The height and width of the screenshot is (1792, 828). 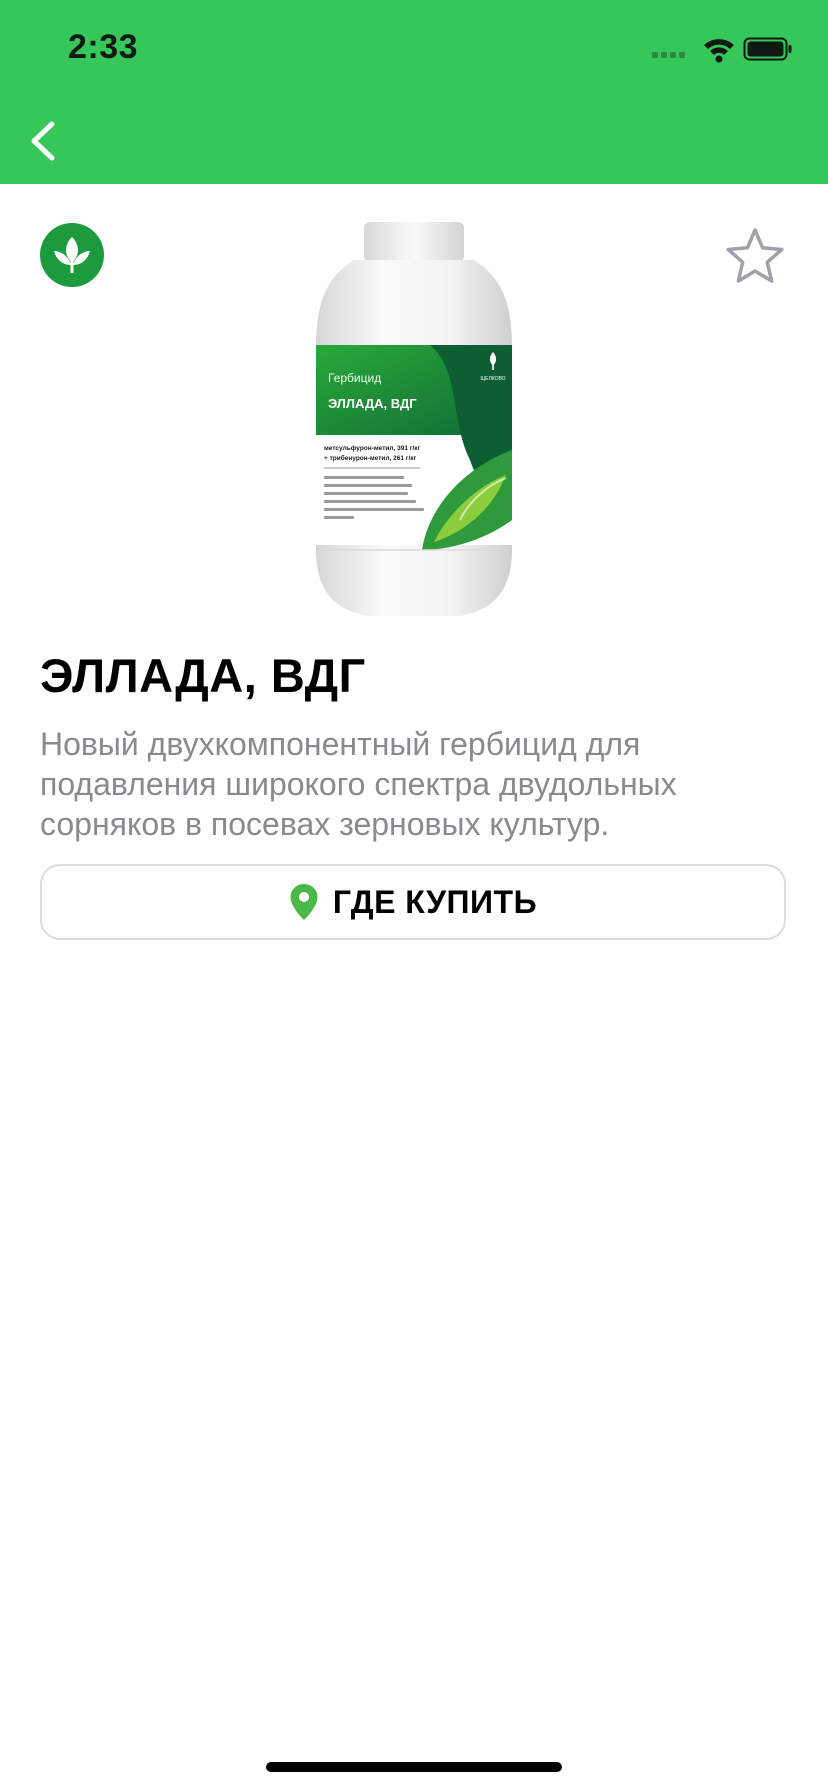 I want to click on status-time: 2:33, so click(x=103, y=47).